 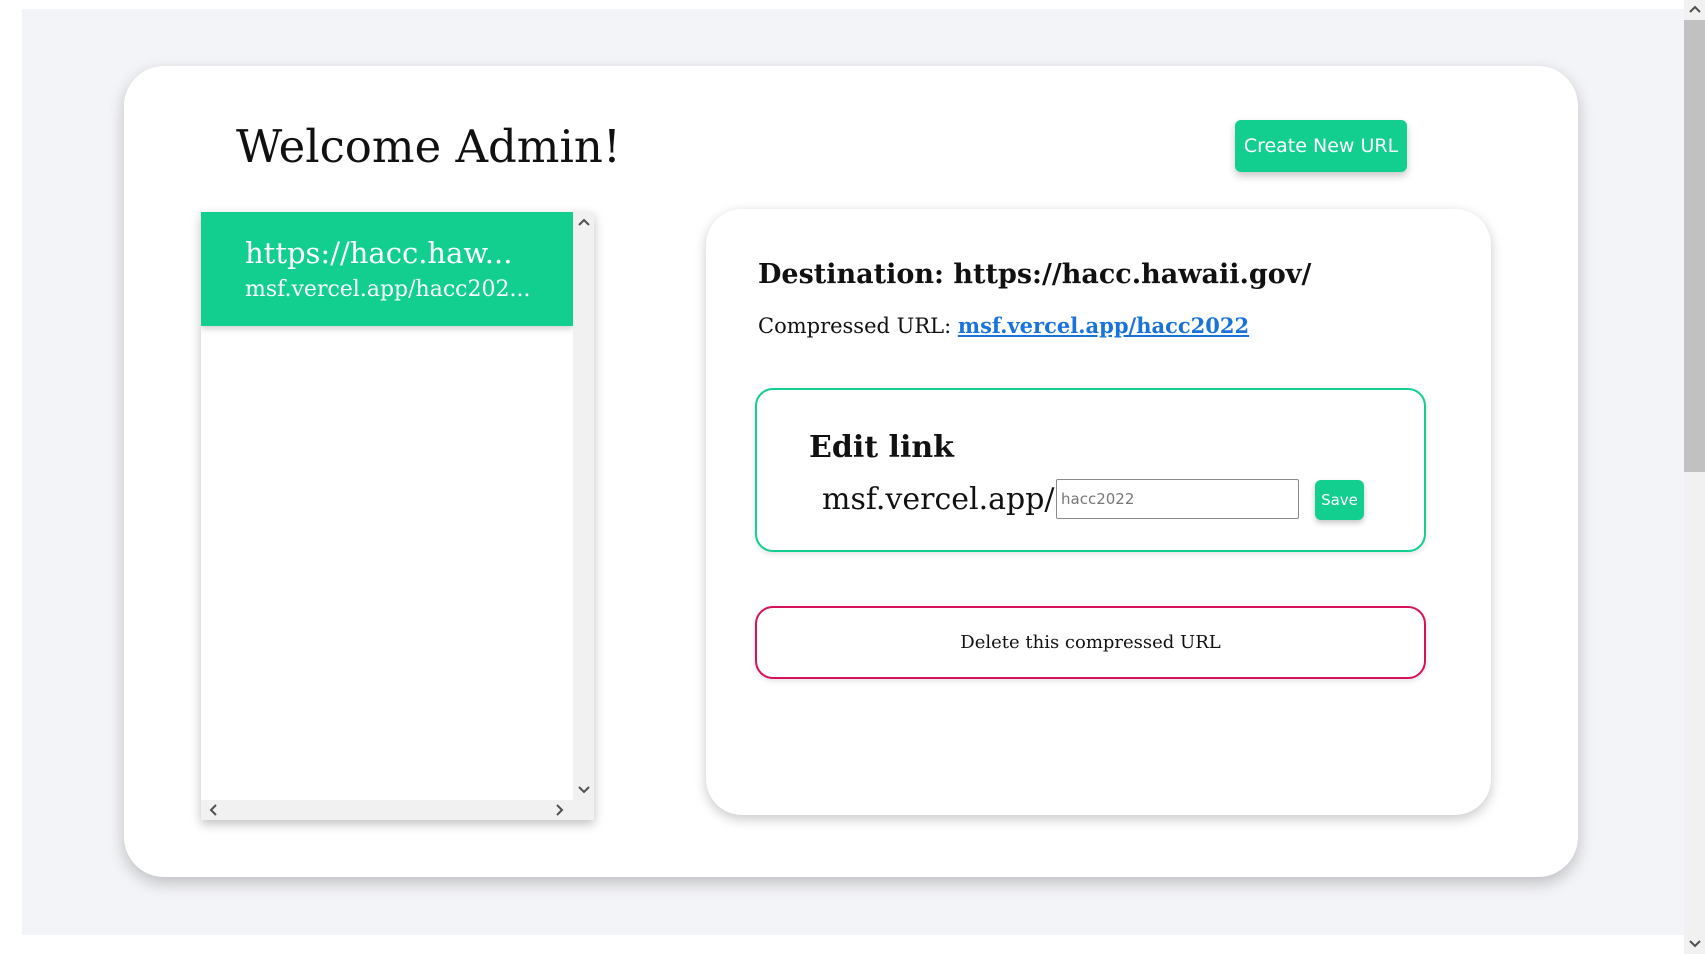 What do you see at coordinates (1035, 274) in the screenshot?
I see `destination-heading: Destination: https://hacc.hawaii.gov/` at bounding box center [1035, 274].